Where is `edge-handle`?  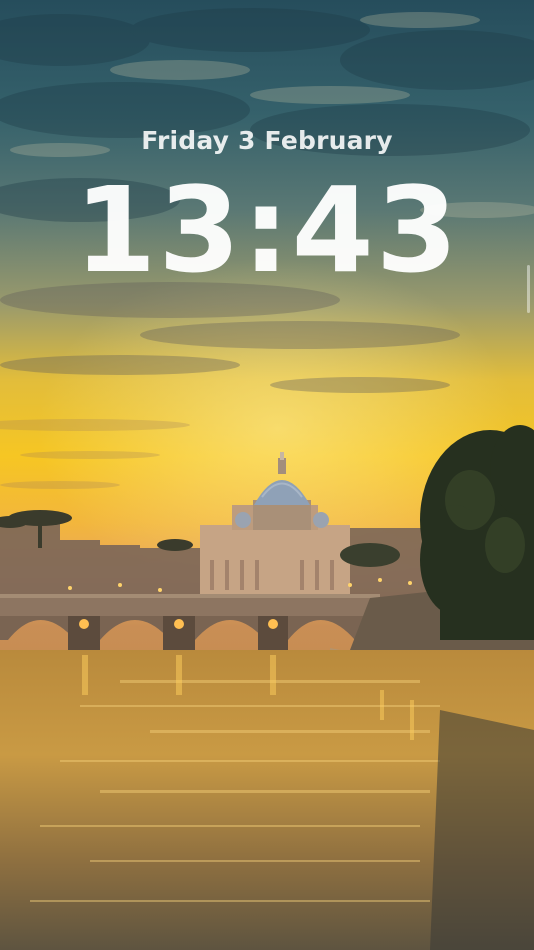
edge-handle is located at coordinates (528, 289).